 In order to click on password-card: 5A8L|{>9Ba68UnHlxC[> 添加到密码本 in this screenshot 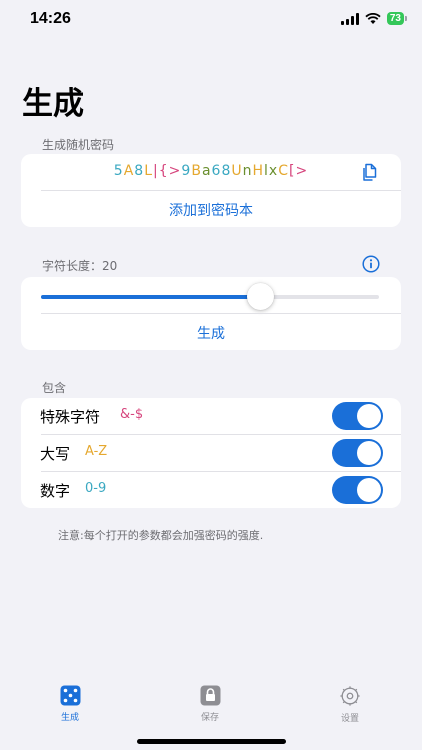, I will do `click(211, 190)`.